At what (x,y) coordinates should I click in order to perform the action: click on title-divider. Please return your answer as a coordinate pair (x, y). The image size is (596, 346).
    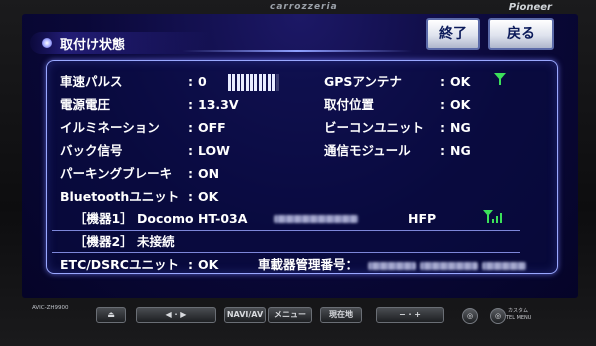
    Looking at the image, I should click on (297, 51).